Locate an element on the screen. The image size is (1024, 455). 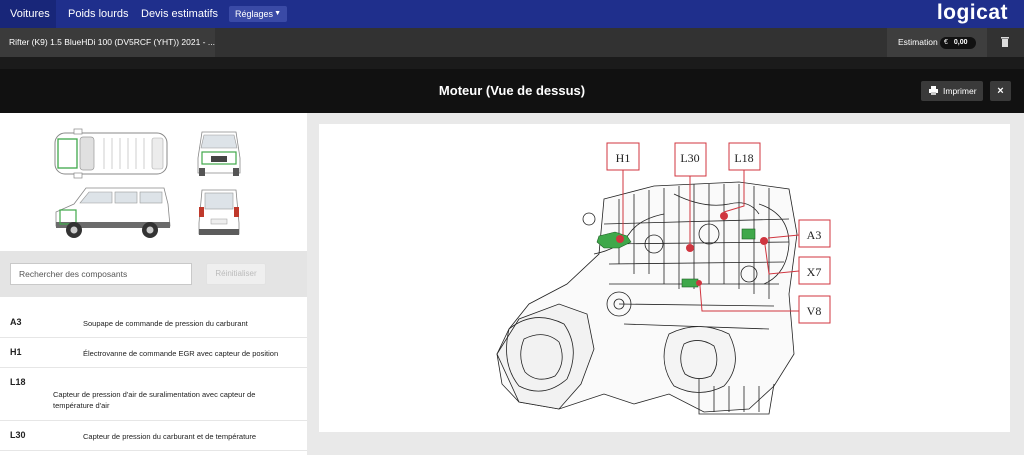
estimation-box: Estimation €0,00 is located at coordinates (937, 42).